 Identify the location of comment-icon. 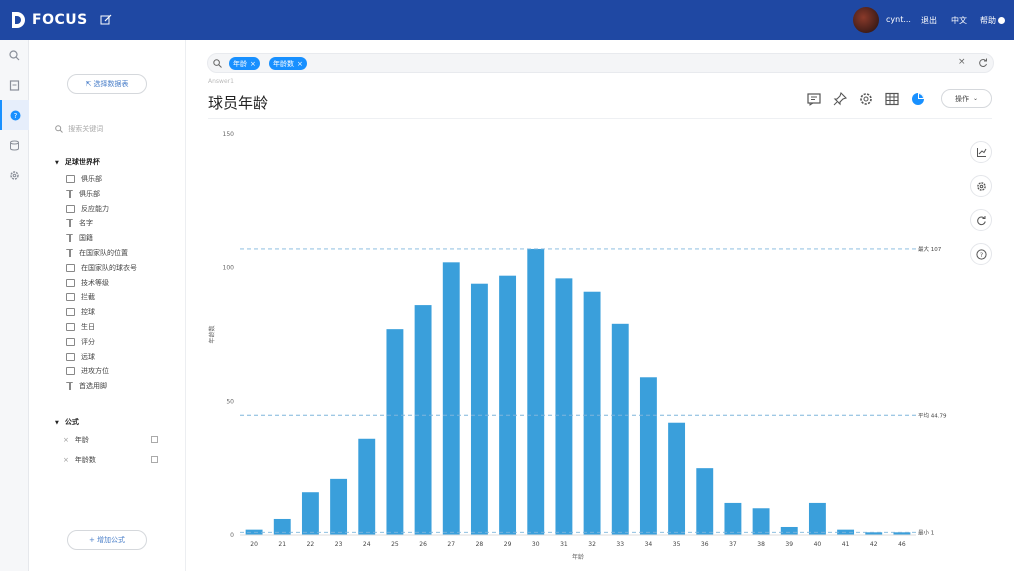
(814, 99).